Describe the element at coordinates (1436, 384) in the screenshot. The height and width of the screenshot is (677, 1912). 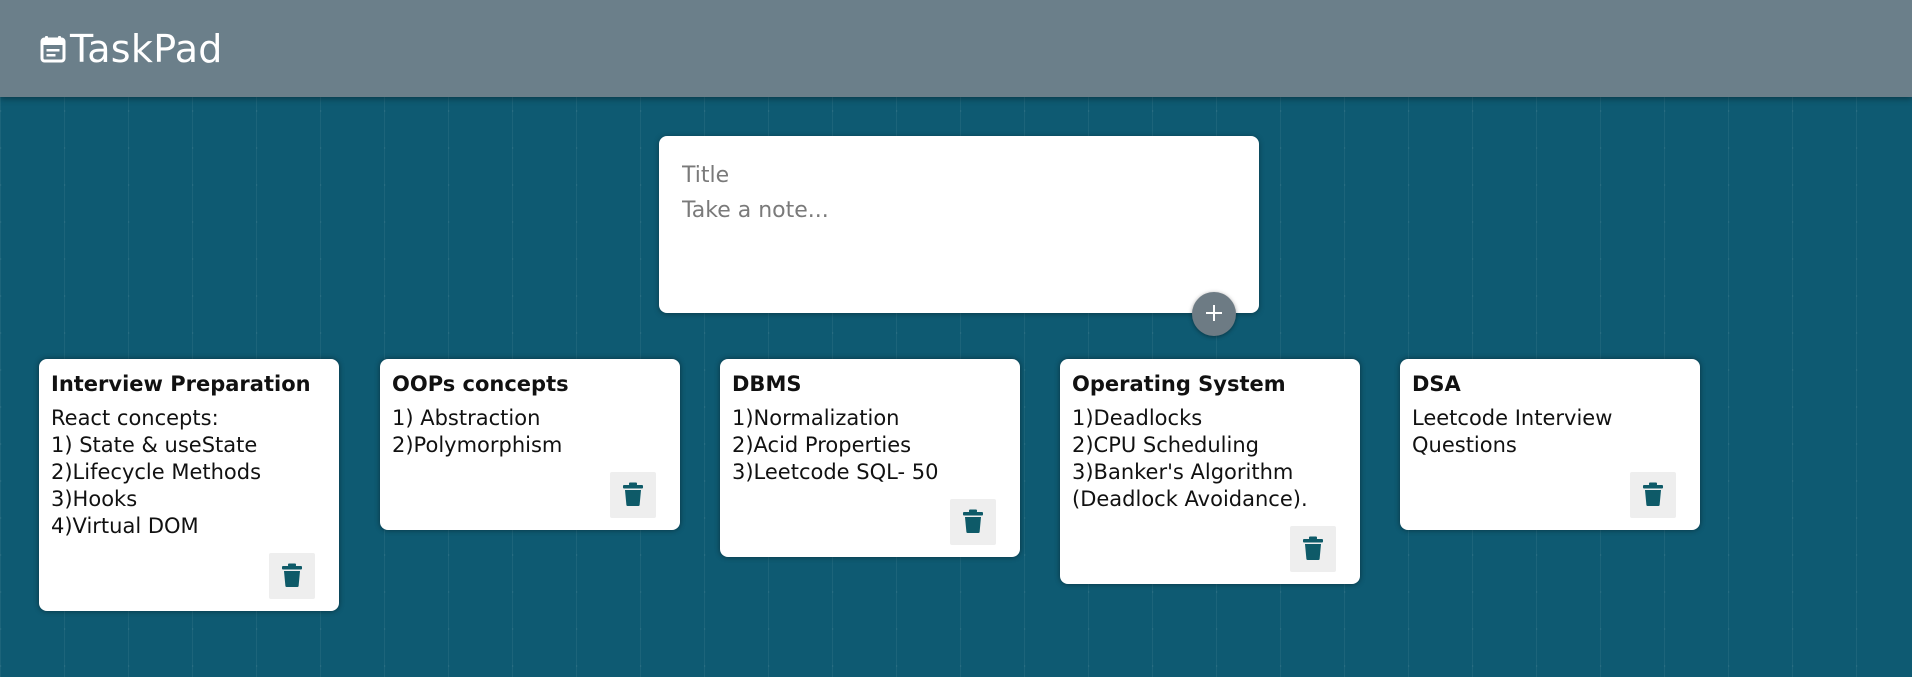
I see `note-title: DSA` at that location.